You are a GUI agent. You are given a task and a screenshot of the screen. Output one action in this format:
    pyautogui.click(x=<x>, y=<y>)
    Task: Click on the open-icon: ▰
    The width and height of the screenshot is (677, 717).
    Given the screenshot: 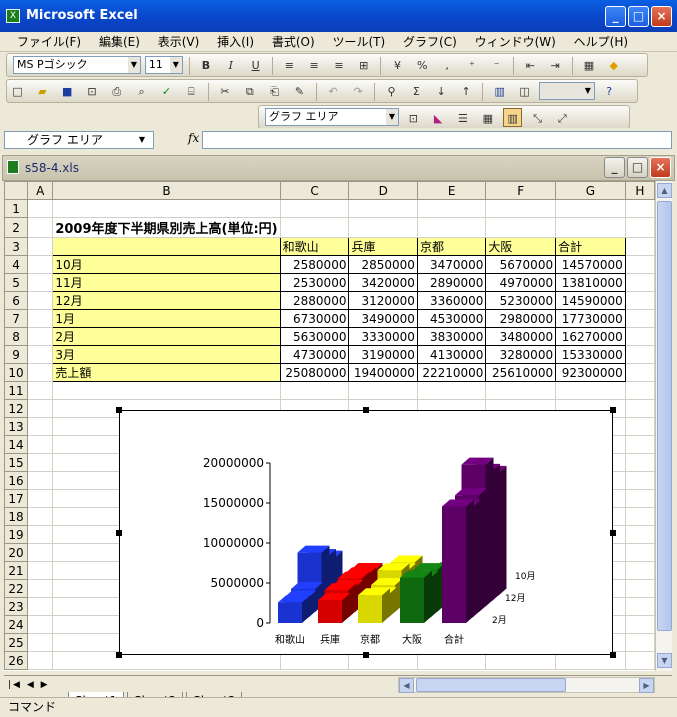 What is the action you would take?
    pyautogui.click(x=42, y=91)
    